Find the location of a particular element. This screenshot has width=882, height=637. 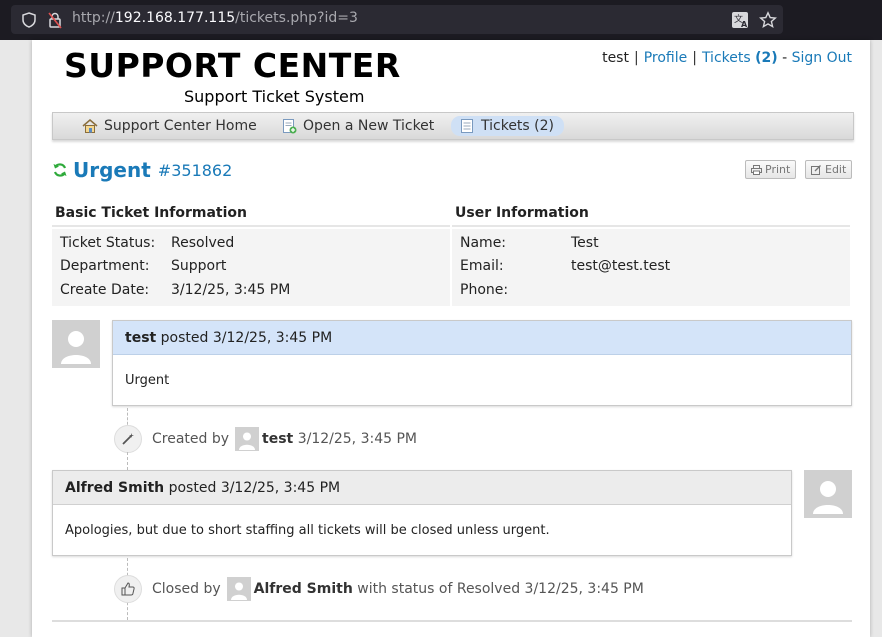

edit-button: Edit is located at coordinates (829, 169).